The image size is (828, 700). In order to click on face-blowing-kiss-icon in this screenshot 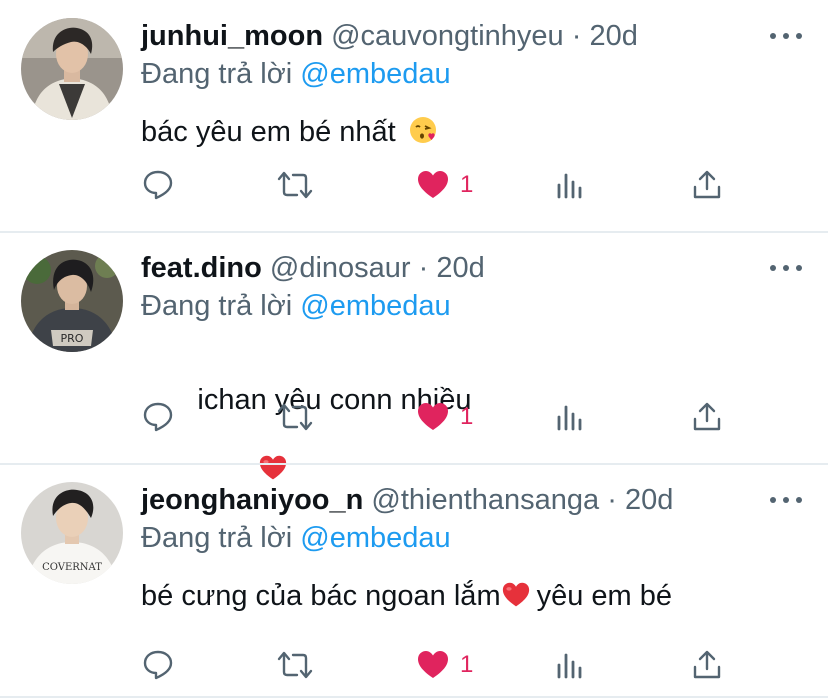, I will do `click(423, 134)`.